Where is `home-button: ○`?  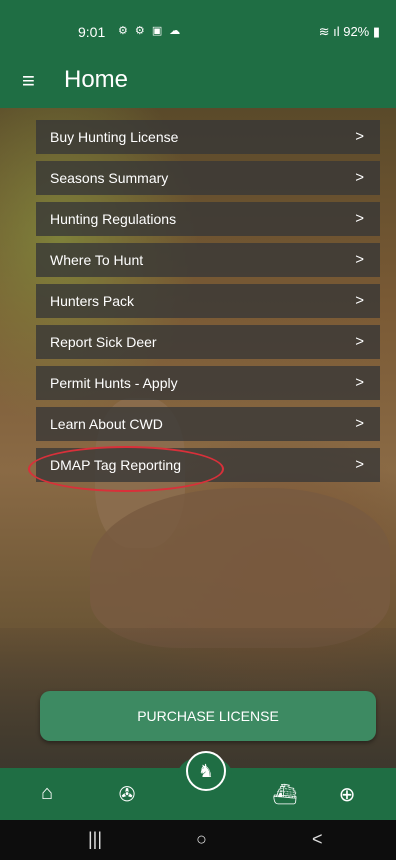 home-button: ○ is located at coordinates (201, 839).